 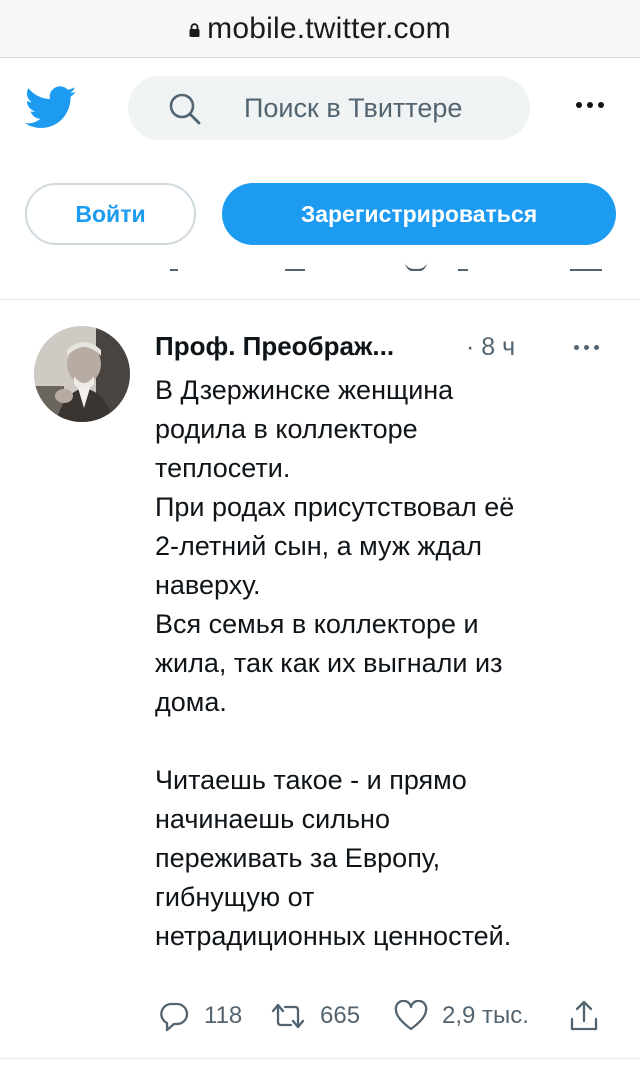 I want to click on retweet-icon, so click(x=288, y=1016).